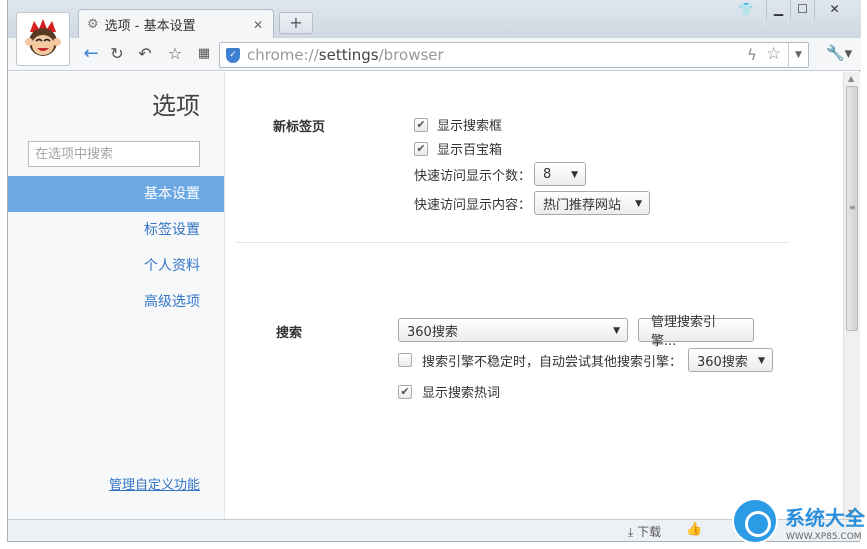 The image size is (867, 549). Describe the element at coordinates (755, 521) in the screenshot. I see `watermark-circle-icon` at that location.